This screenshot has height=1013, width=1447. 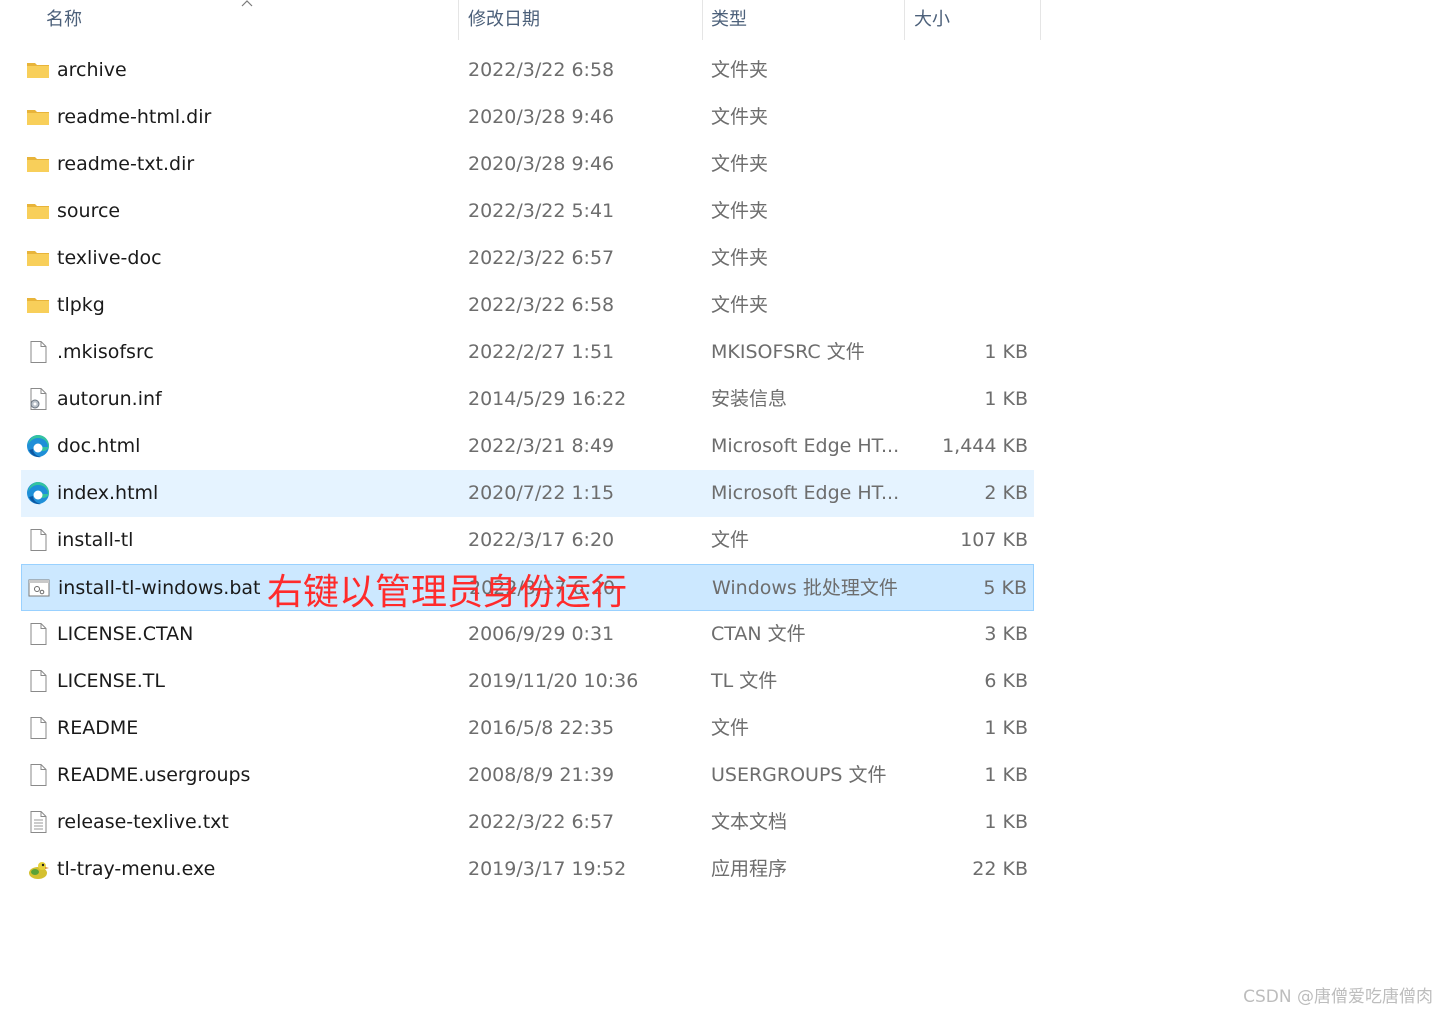 I want to click on file-type: MKISOFSRC 文件, so click(x=788, y=352).